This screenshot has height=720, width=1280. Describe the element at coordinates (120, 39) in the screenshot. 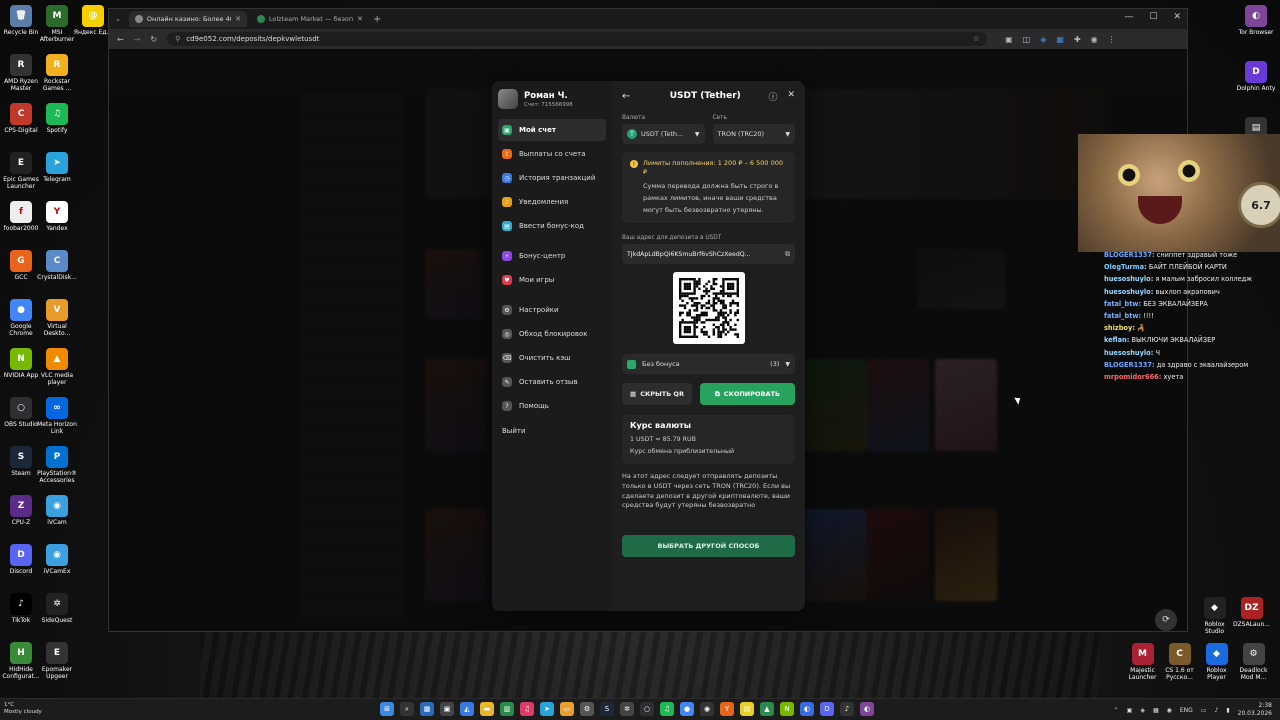

I see `back-icon: ←` at that location.